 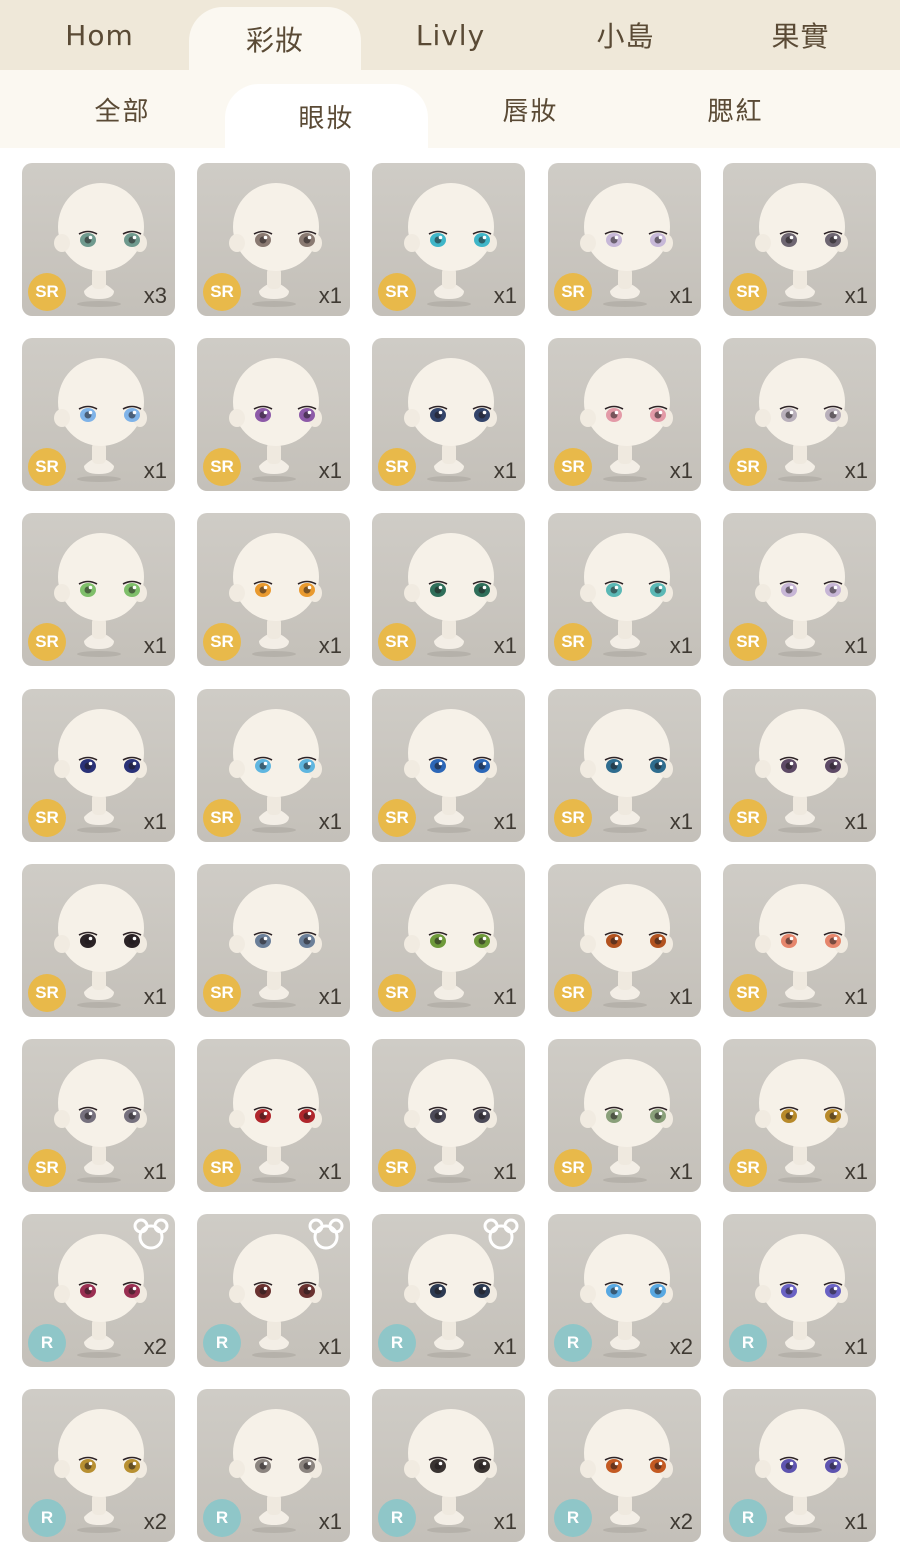 What do you see at coordinates (530, 109) in the screenshot?
I see `subtab-lip-makeup: 唇妝` at bounding box center [530, 109].